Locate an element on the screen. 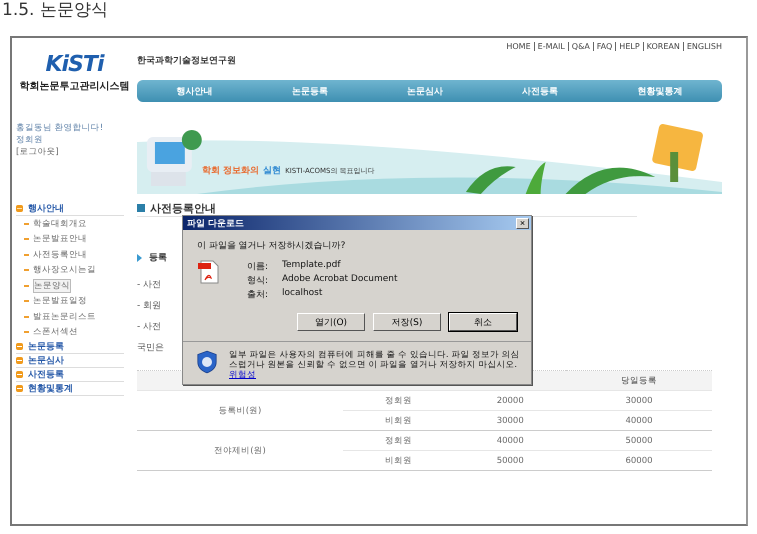 The height and width of the screenshot is (534, 757). field-value: localhost is located at coordinates (302, 294).